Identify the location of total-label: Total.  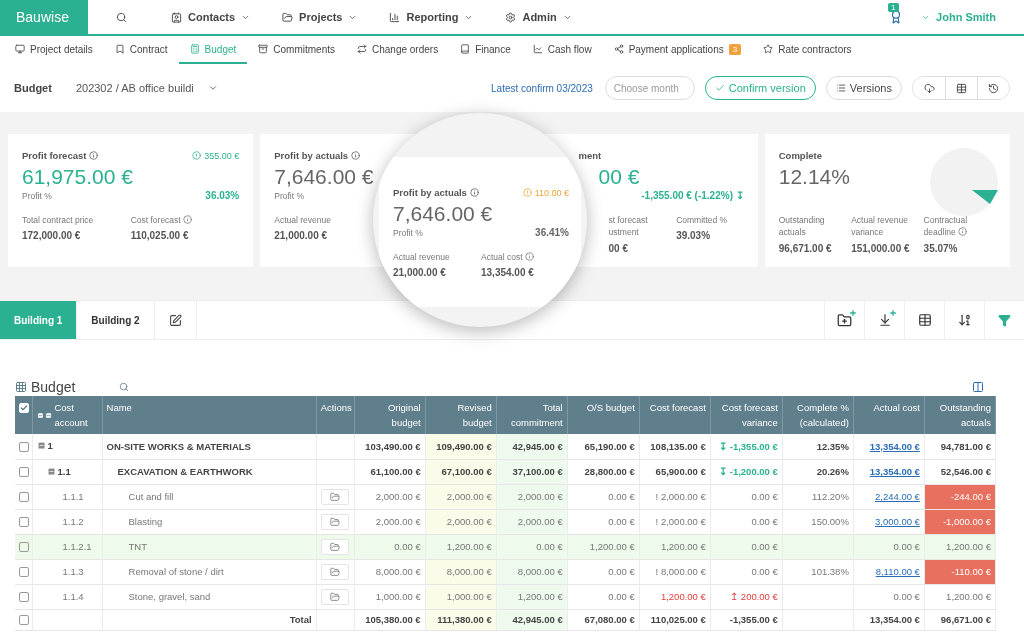
(300, 619).